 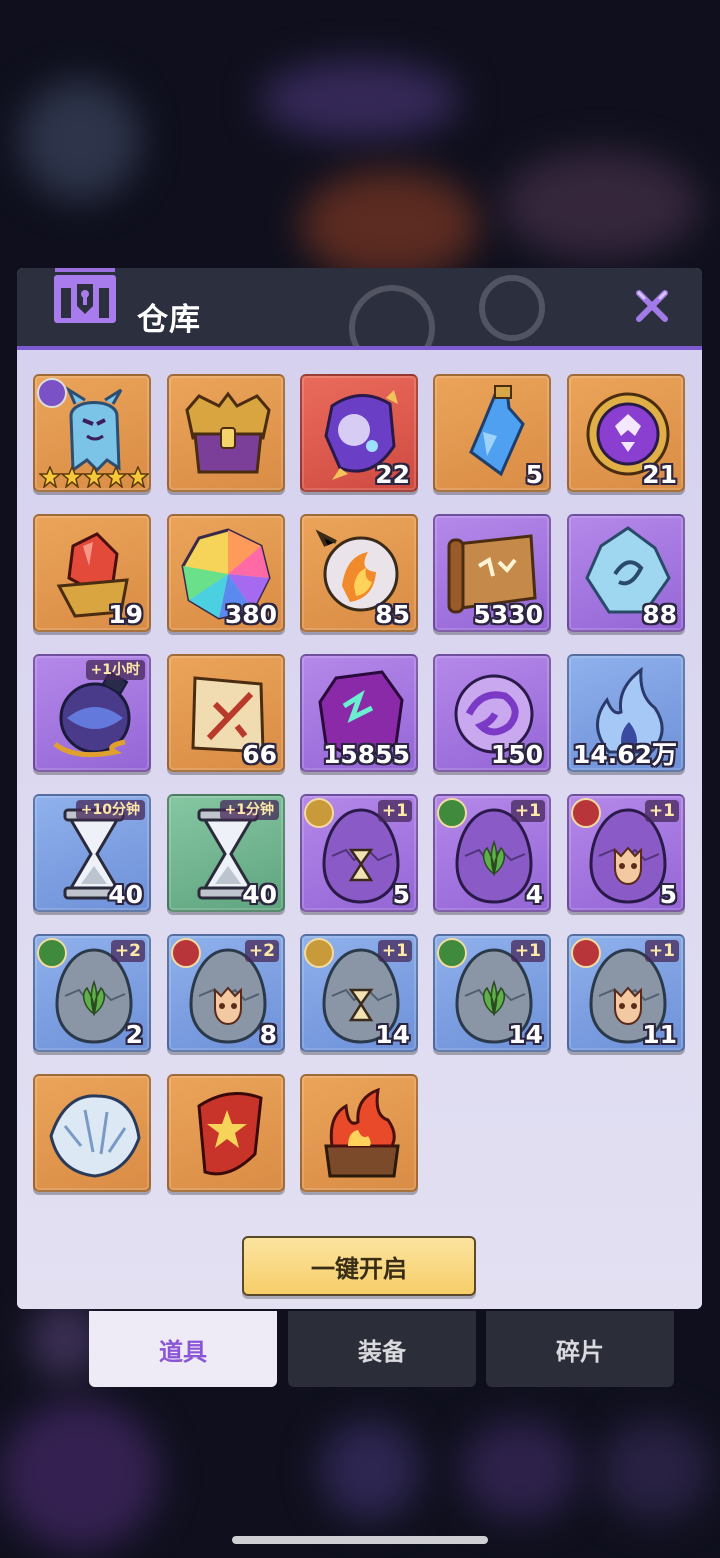 I want to click on dialog-title: 仓库, so click(x=169, y=320).